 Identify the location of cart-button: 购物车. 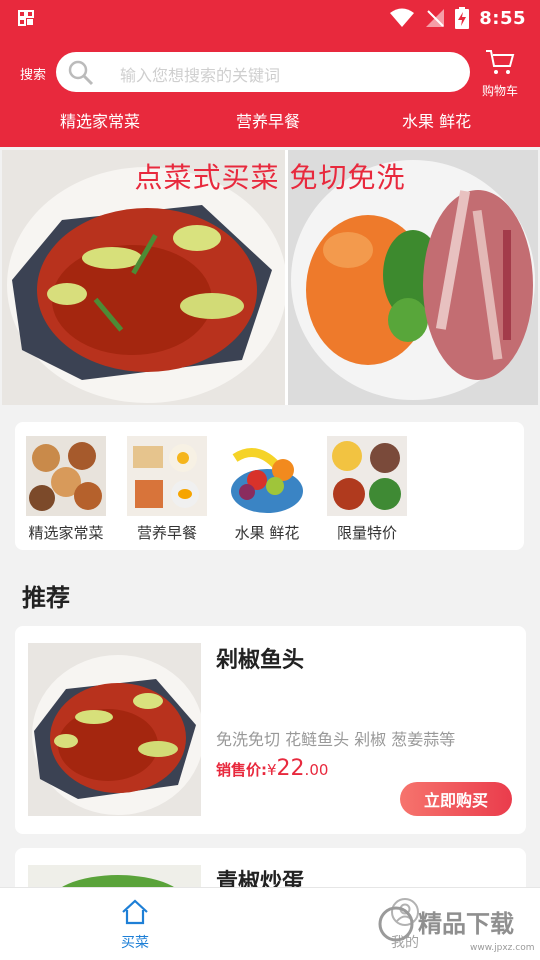
(500, 73).